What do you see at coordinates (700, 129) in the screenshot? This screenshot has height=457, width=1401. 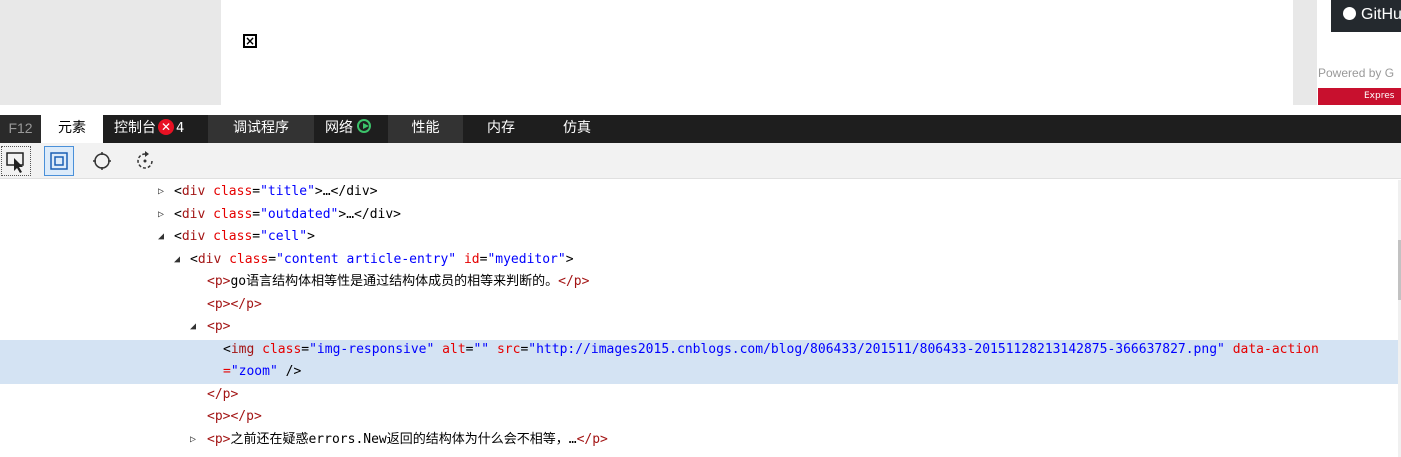 I see `devtools-tab-bar: F12 元素 控制台 ✕ 4 调试程序 网络 性能 内存 仿真` at bounding box center [700, 129].